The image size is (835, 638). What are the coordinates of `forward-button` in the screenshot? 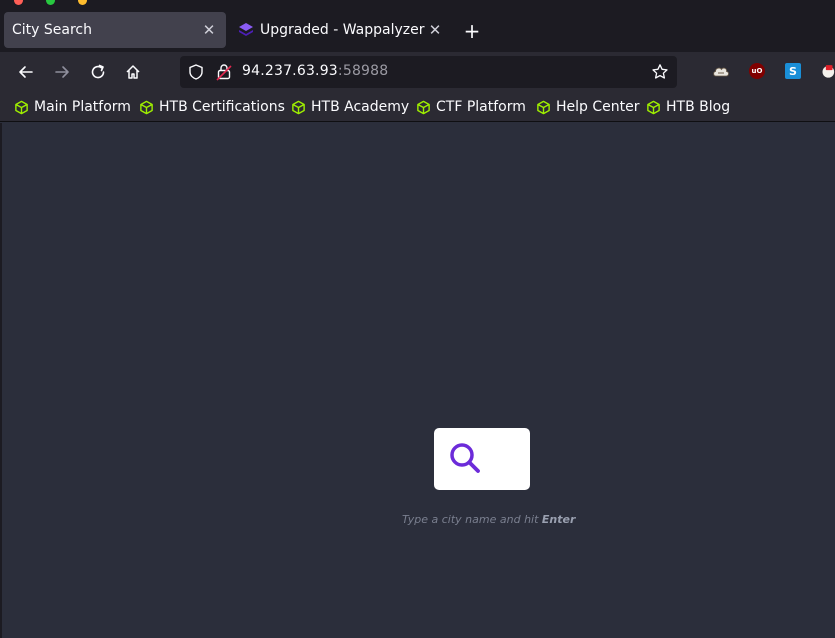 It's located at (62, 72).